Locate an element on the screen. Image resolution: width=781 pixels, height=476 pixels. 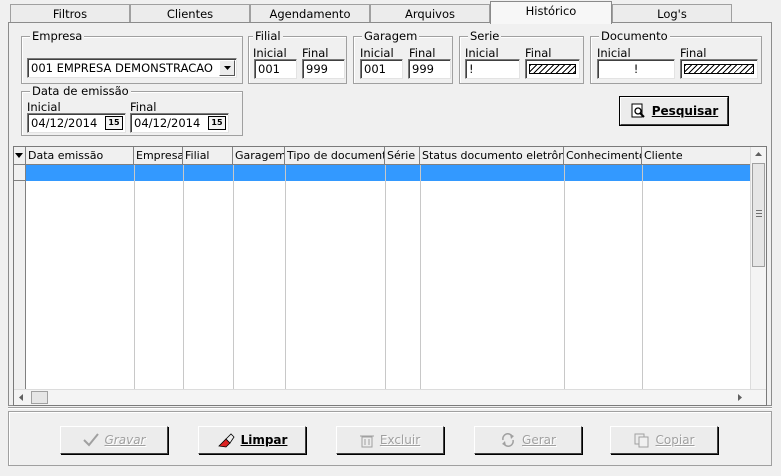
trash-icon is located at coordinates (366, 441).